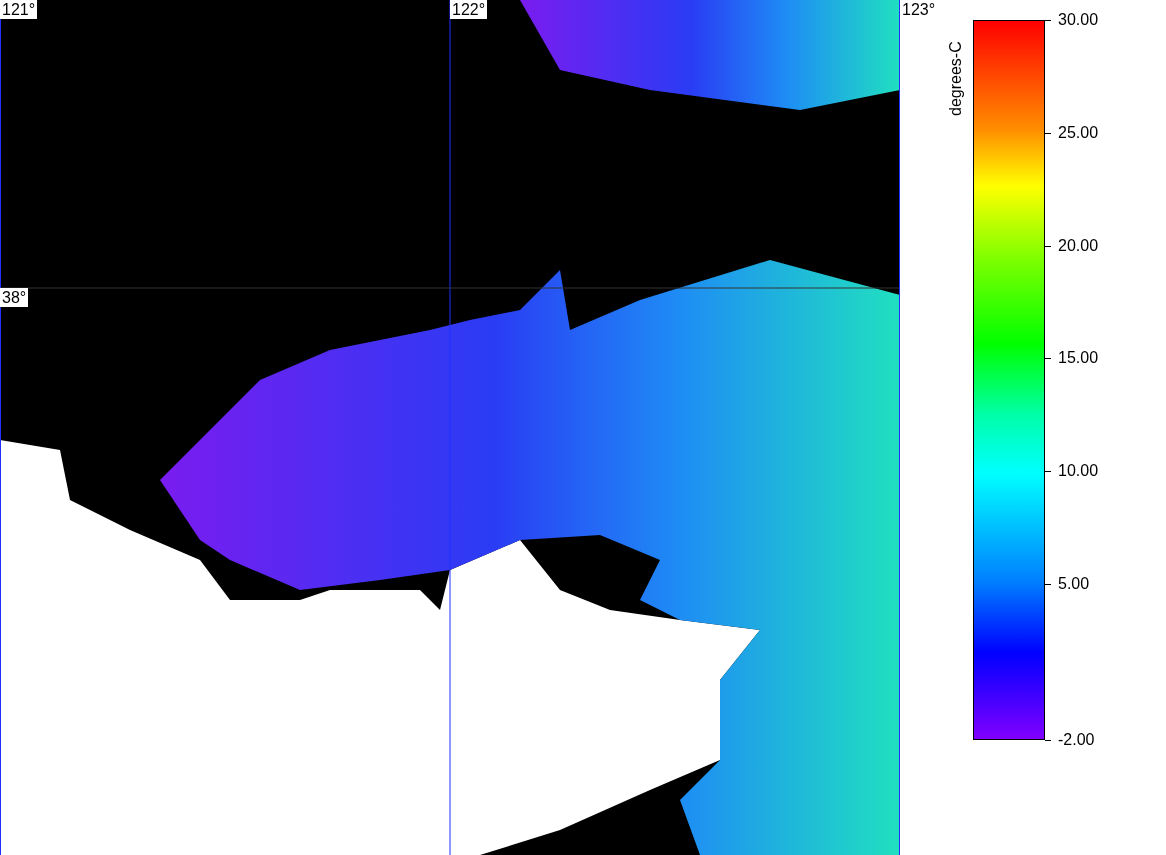 The image size is (1166, 855). Describe the element at coordinates (19, 9) in the screenshot. I see `longitude-label: 121°` at that location.